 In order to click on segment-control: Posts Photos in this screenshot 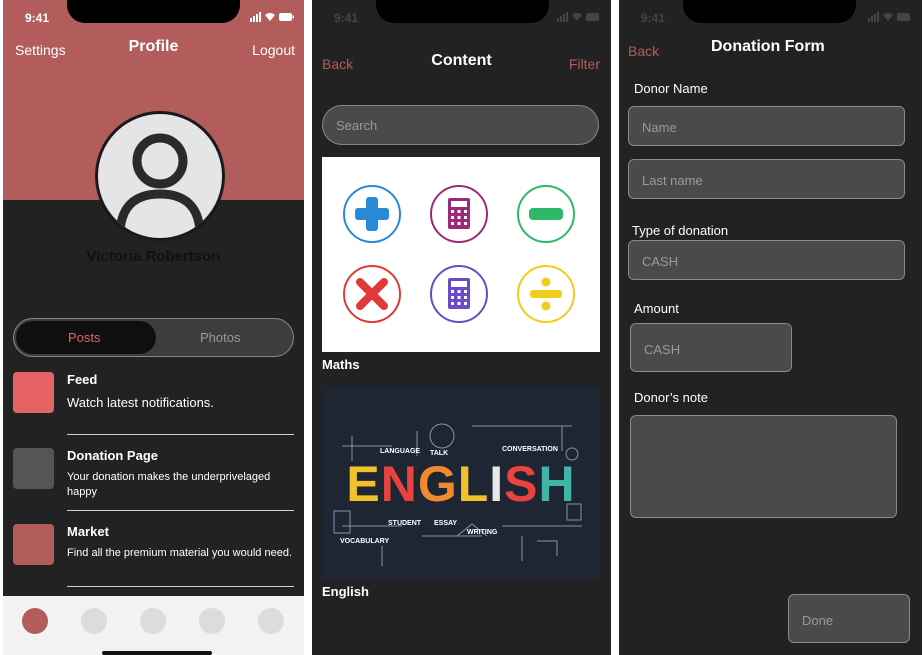, I will do `click(153, 337)`.